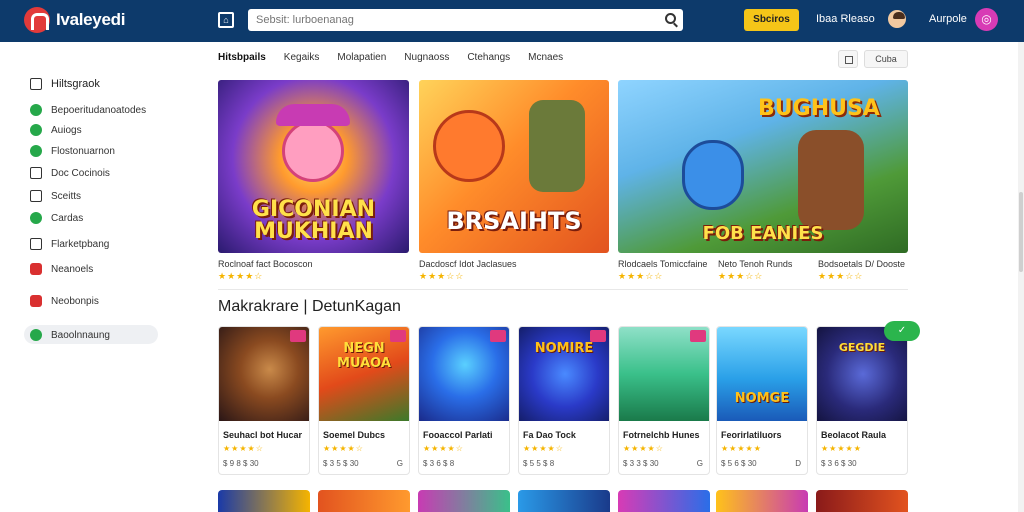 The image size is (1024, 512). Describe the element at coordinates (641, 463) in the screenshot. I see `game-price: $ 3 3 $ 30` at that location.